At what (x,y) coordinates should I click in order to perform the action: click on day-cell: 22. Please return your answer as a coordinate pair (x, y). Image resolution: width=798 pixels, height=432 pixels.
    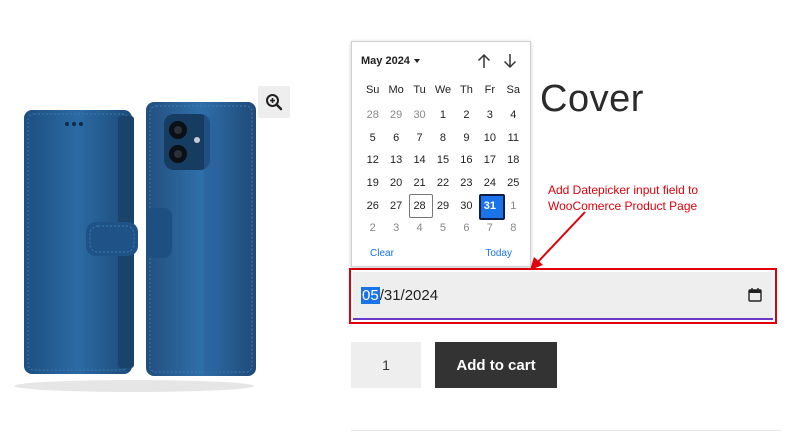
    Looking at the image, I should click on (442, 183).